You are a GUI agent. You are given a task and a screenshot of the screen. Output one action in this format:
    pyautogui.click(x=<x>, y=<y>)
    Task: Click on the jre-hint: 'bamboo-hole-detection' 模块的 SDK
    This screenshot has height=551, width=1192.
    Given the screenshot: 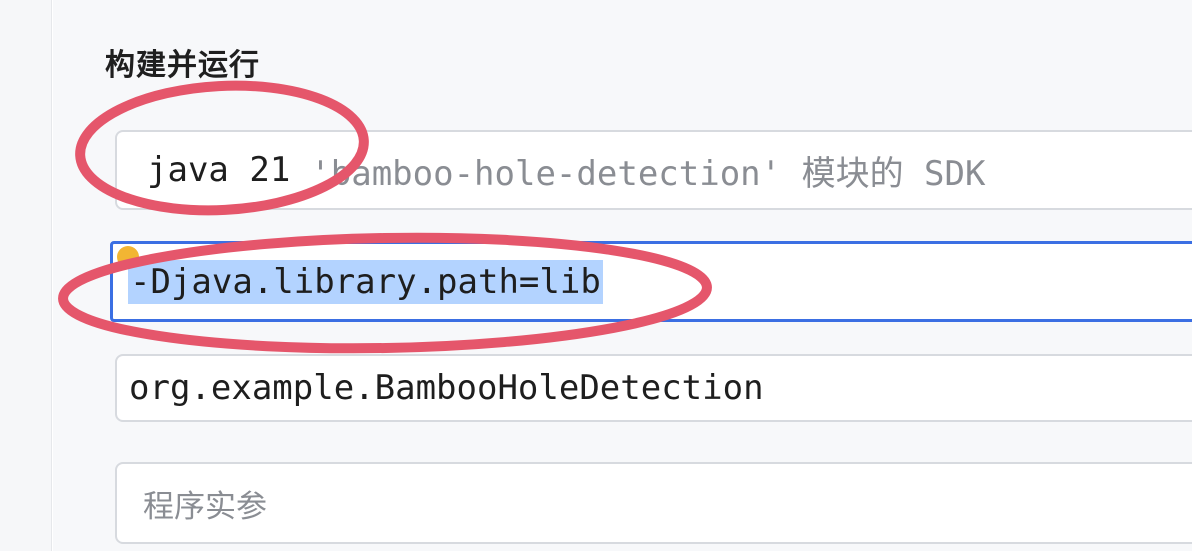 What is the action you would take?
    pyautogui.click(x=648, y=173)
    